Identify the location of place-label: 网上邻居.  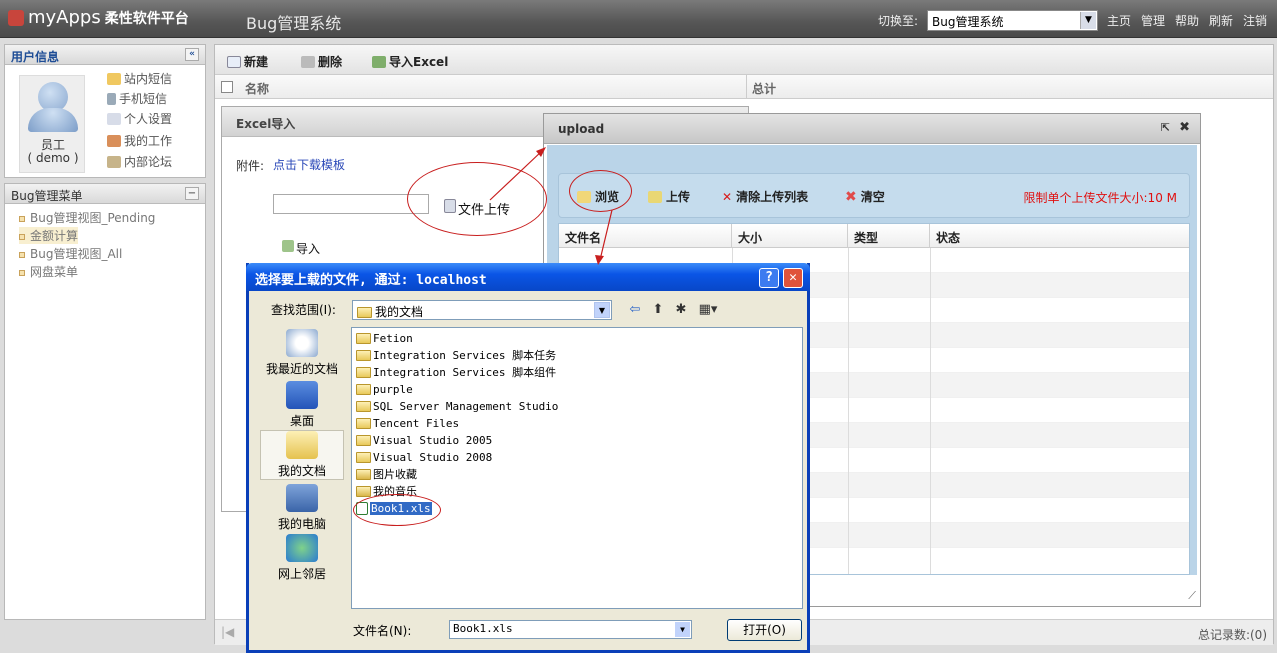
(301, 574).